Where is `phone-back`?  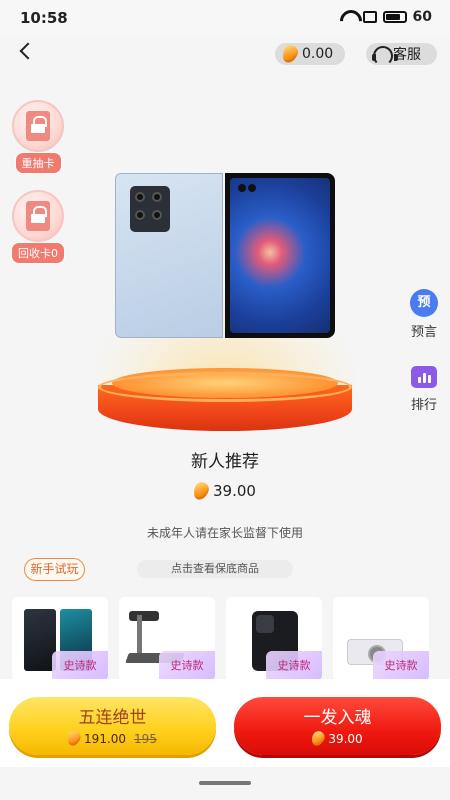 phone-back is located at coordinates (169, 255).